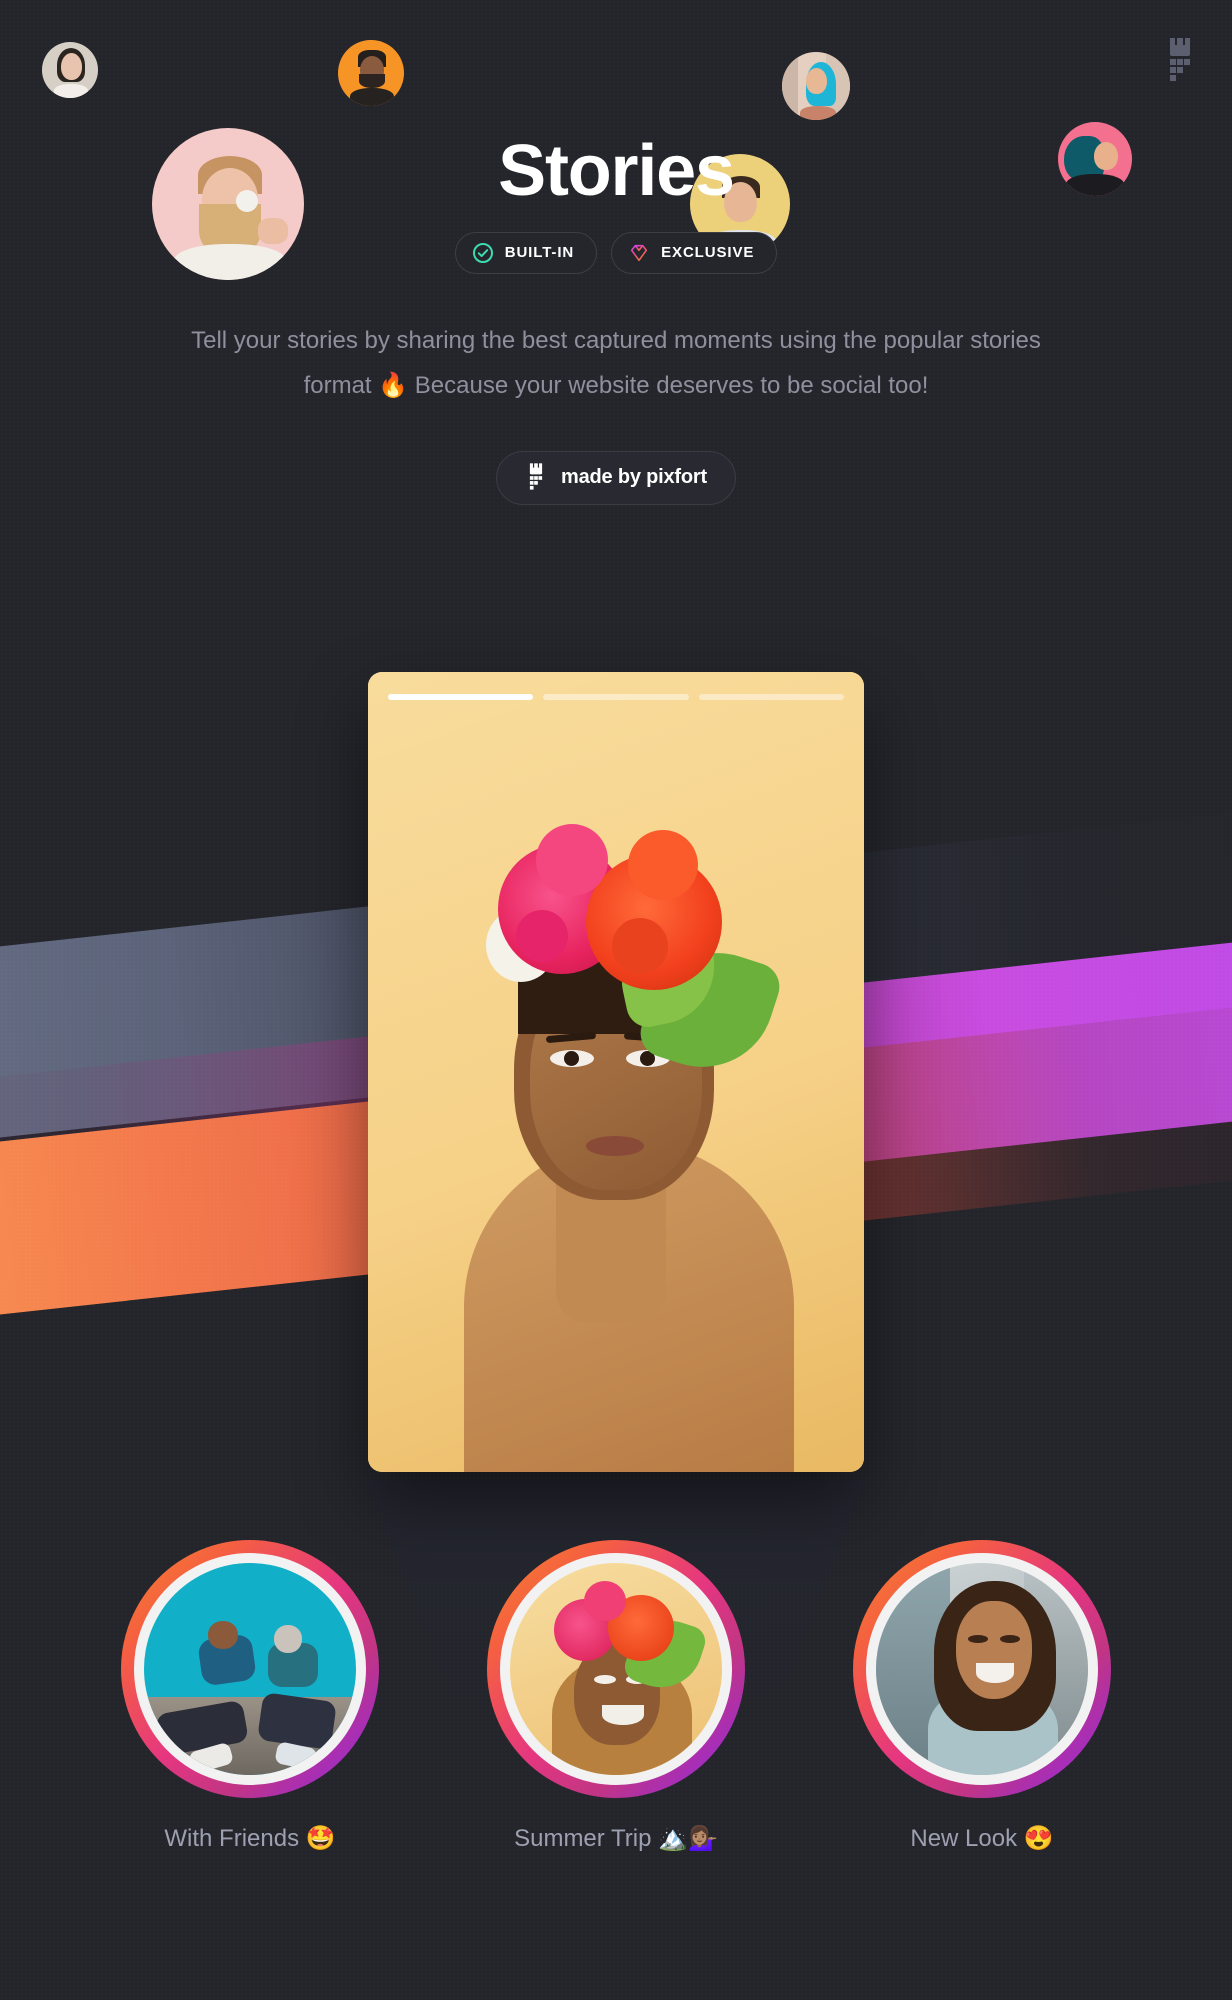 This screenshot has width=1232, height=2000. Describe the element at coordinates (483, 253) in the screenshot. I see `check-circle-icon` at that location.